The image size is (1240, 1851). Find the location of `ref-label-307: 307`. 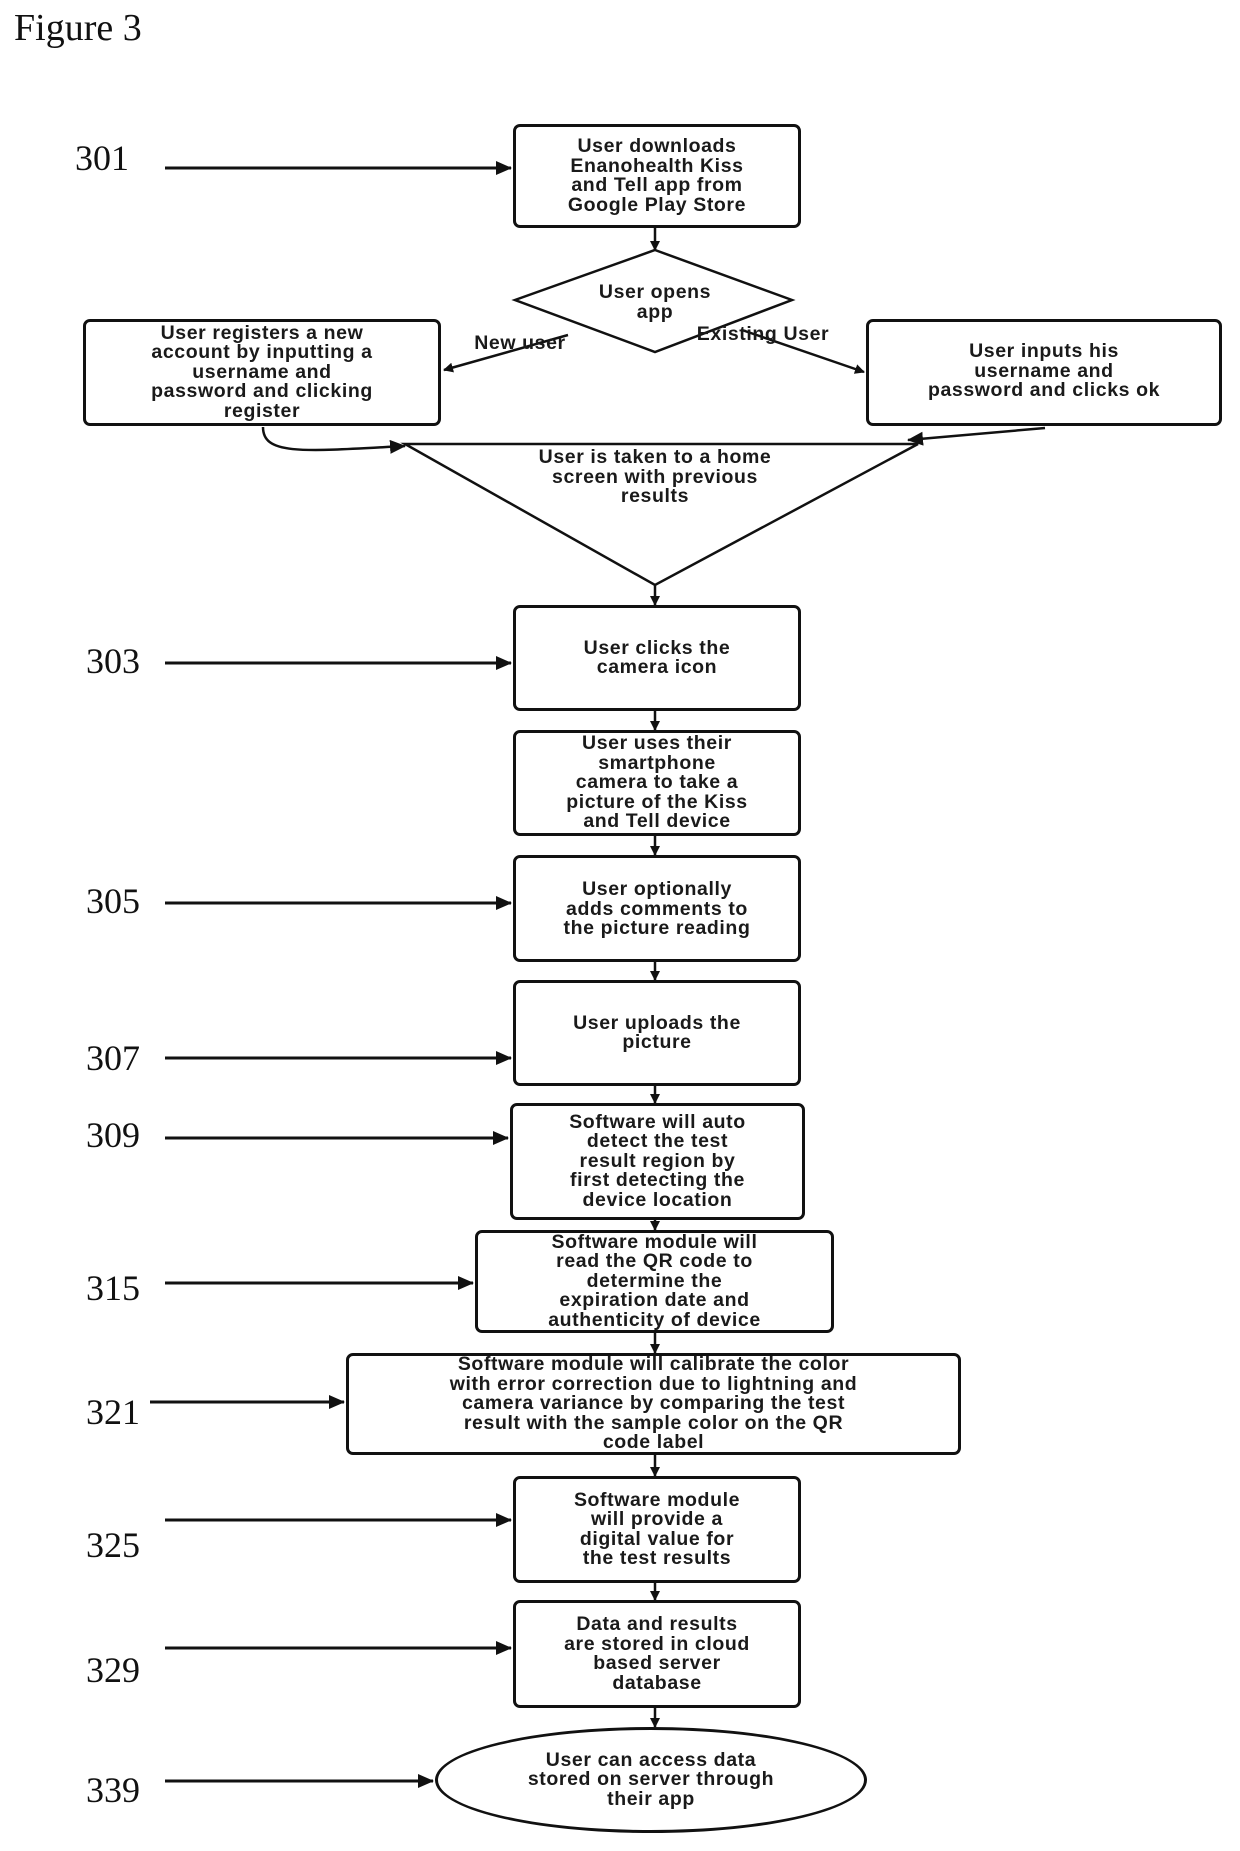

ref-label-307: 307 is located at coordinates (113, 1058).